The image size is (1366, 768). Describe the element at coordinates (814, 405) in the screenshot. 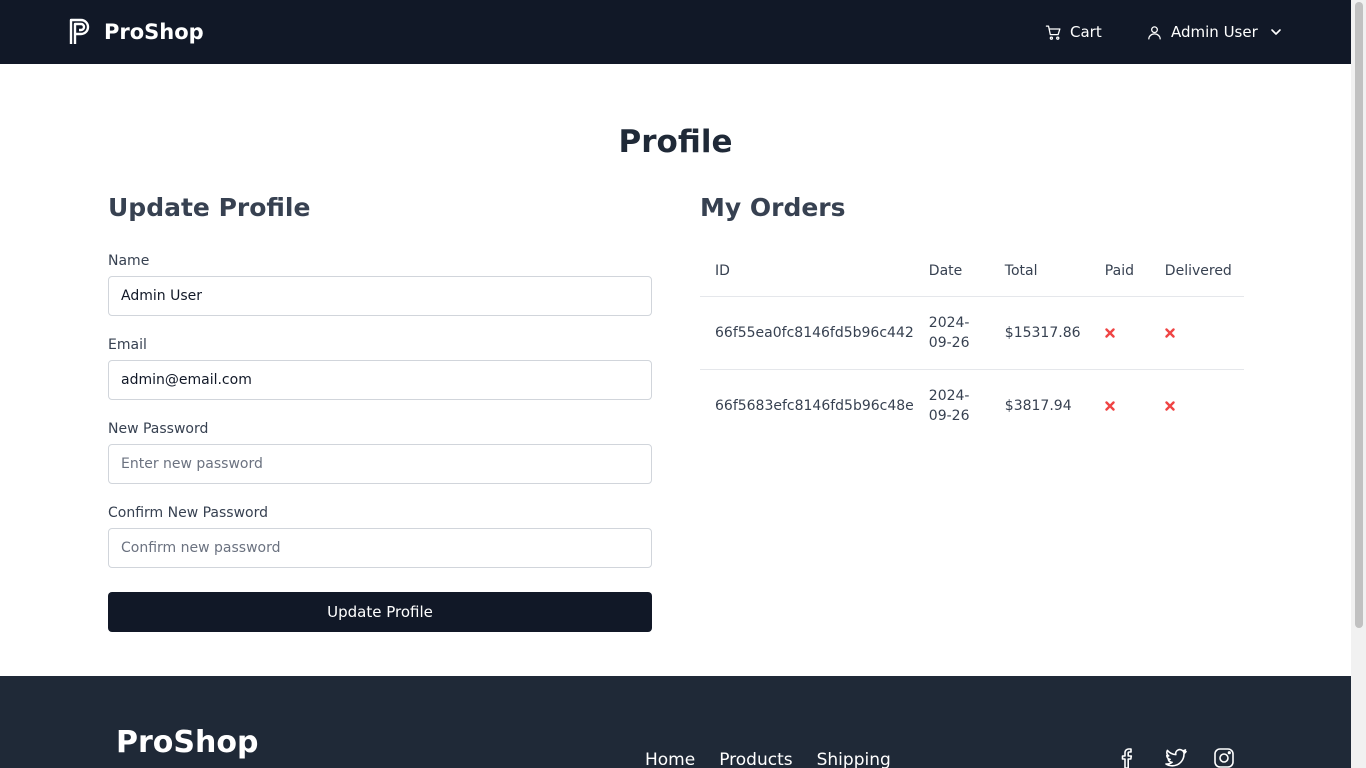

I see `order-id-cell: 66f5683efc8146fd5b96c48e` at that location.